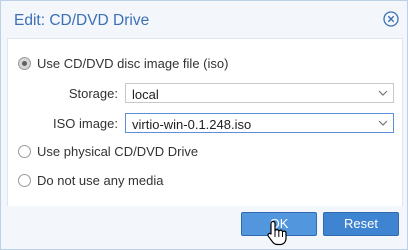 The image size is (408, 250). What do you see at coordinates (85, 123) in the screenshot?
I see `iso-image-label: ISO image:` at bounding box center [85, 123].